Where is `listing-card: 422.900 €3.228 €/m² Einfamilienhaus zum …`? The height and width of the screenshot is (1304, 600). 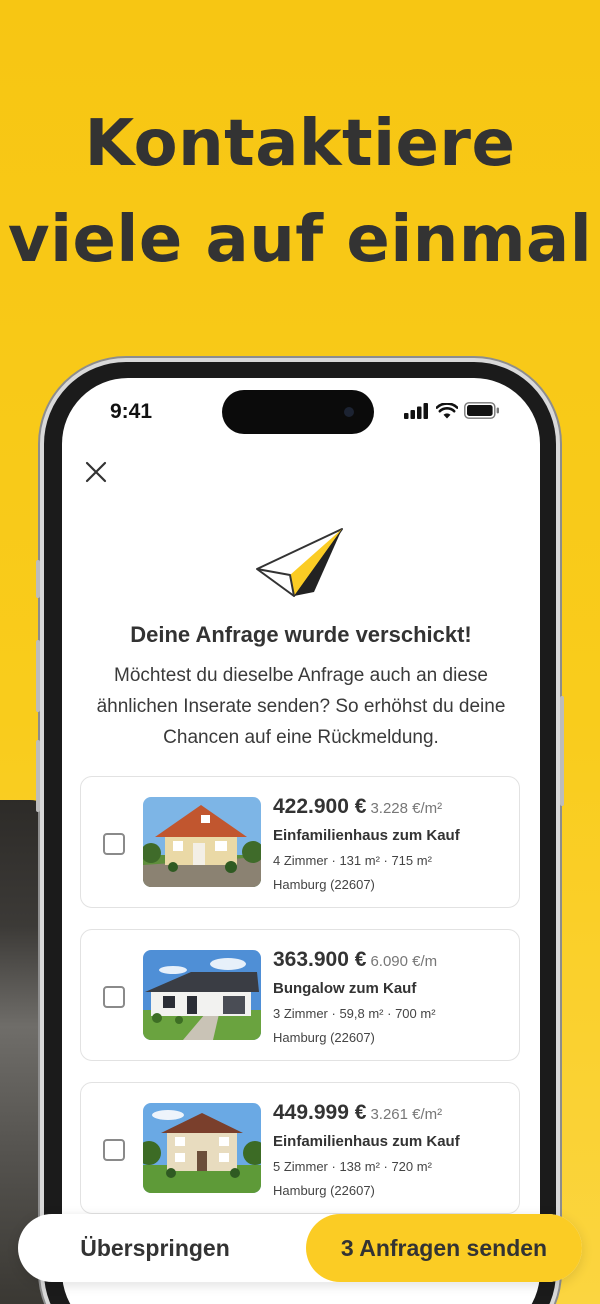
listing-card: 422.900 €3.228 €/m² Einfamilienhaus zum … is located at coordinates (300, 842).